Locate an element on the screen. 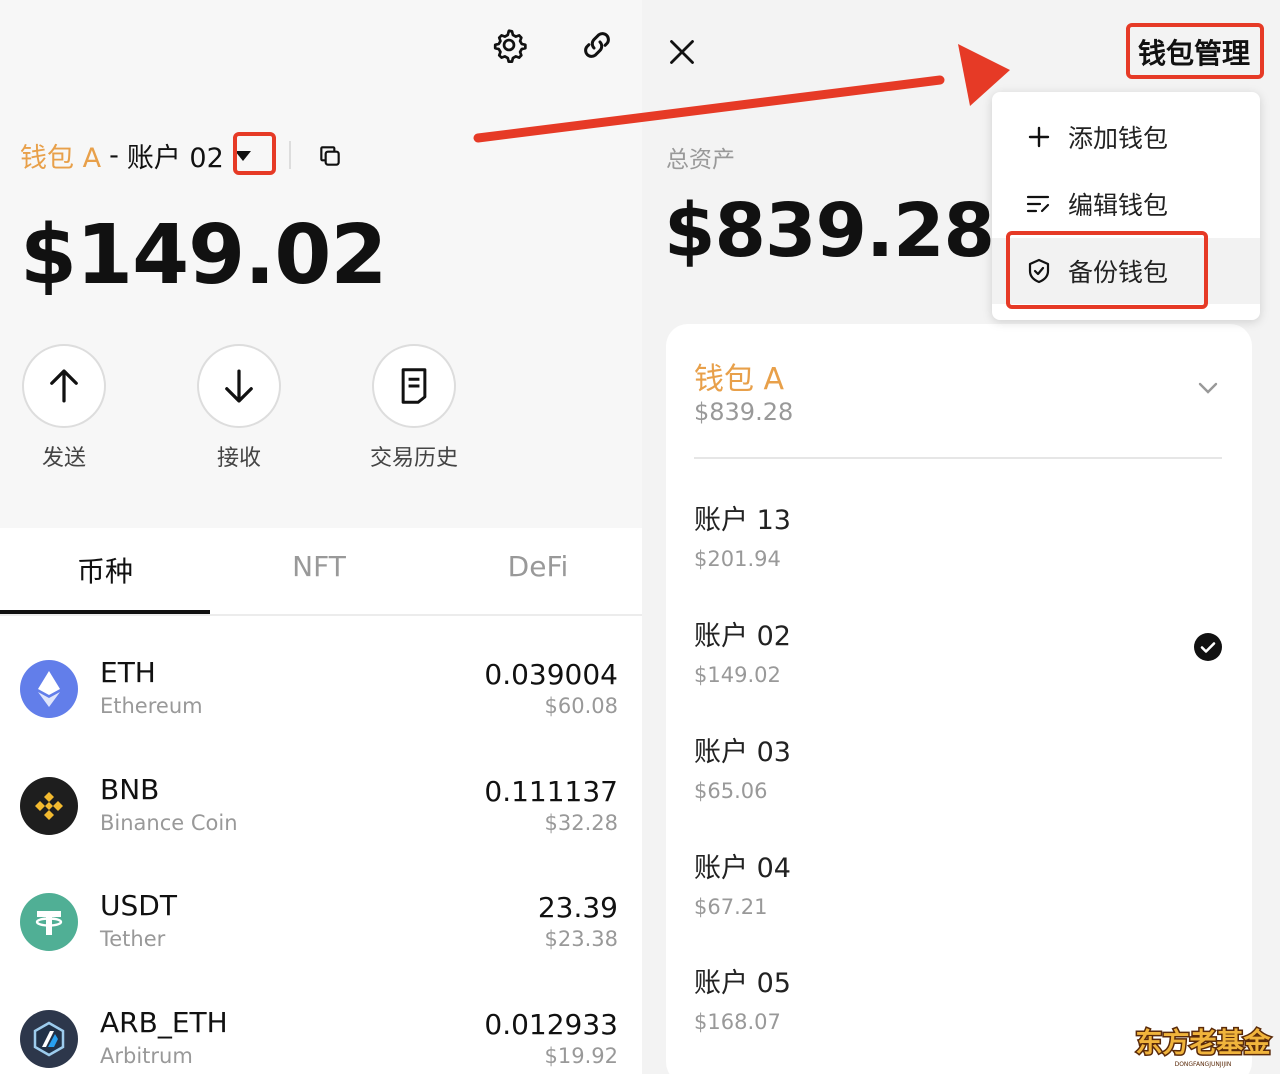 The image size is (1280, 1084). account-item: 账户 13 $201.94 is located at coordinates (742, 534).